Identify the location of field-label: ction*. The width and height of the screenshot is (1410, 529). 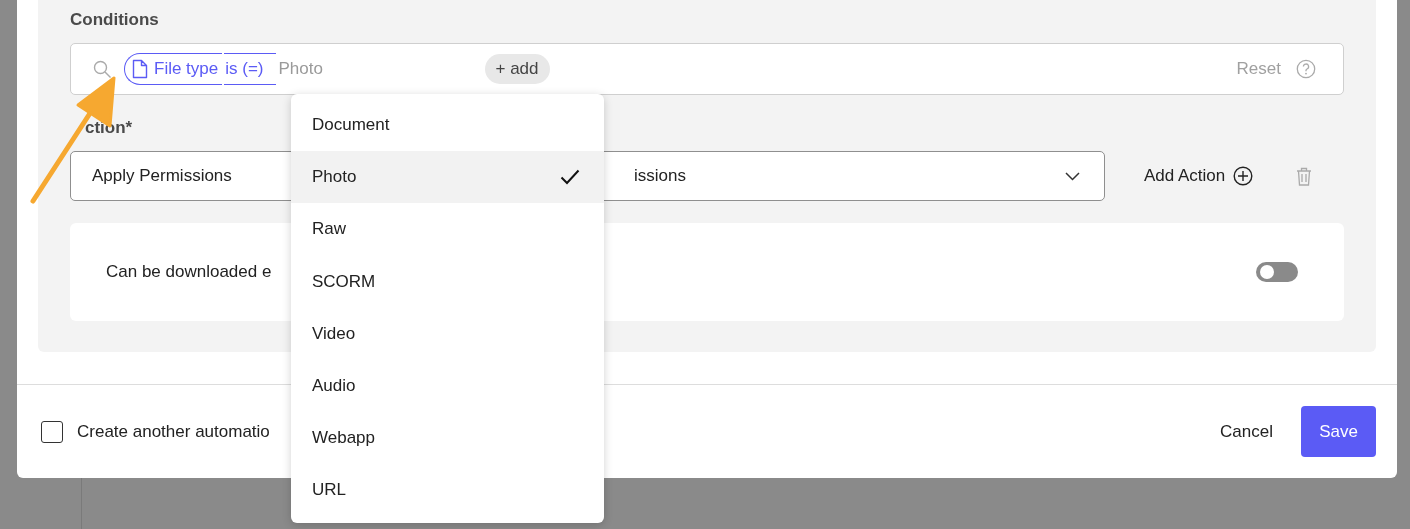
(109, 128).